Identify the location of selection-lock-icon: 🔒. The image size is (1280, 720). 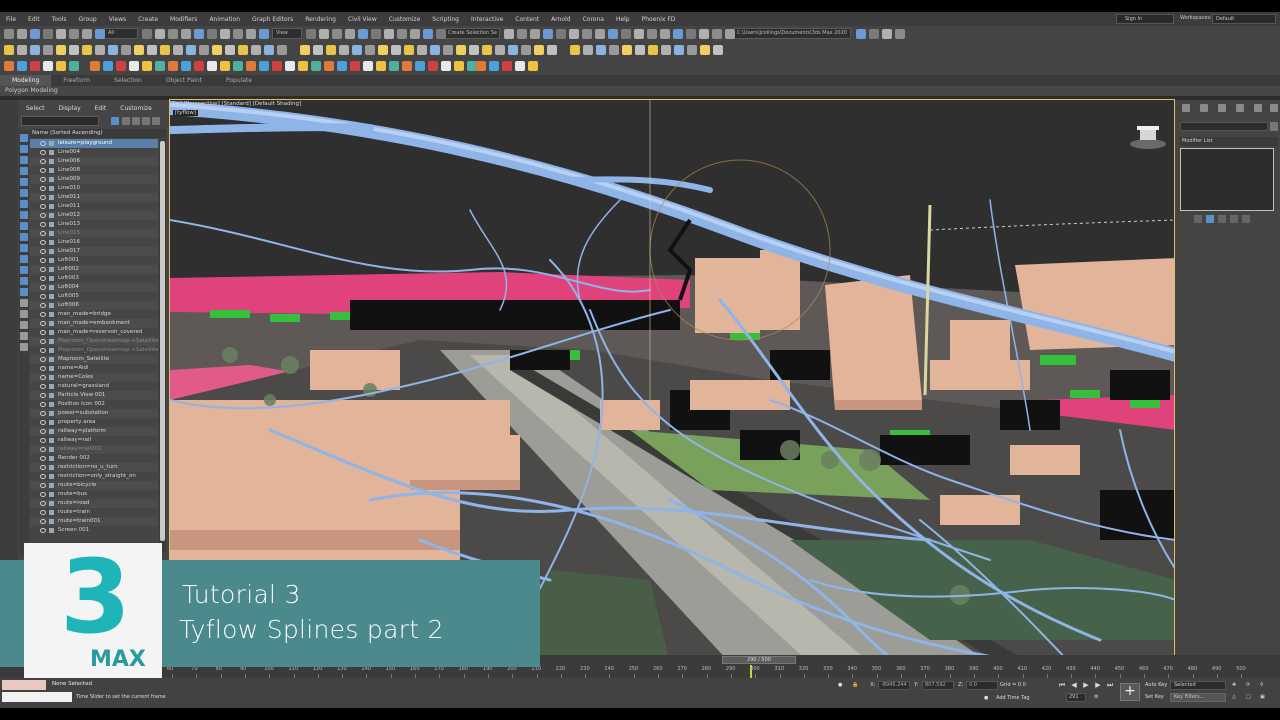
(855, 685).